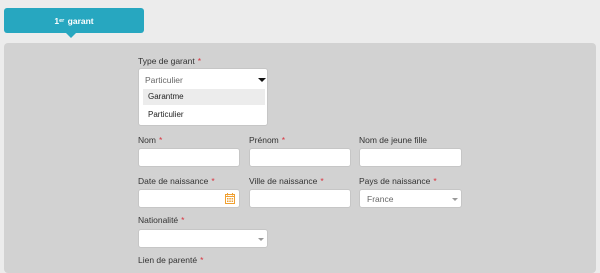  I want to click on date-naissance-label-text: Date de naissance, so click(173, 181).